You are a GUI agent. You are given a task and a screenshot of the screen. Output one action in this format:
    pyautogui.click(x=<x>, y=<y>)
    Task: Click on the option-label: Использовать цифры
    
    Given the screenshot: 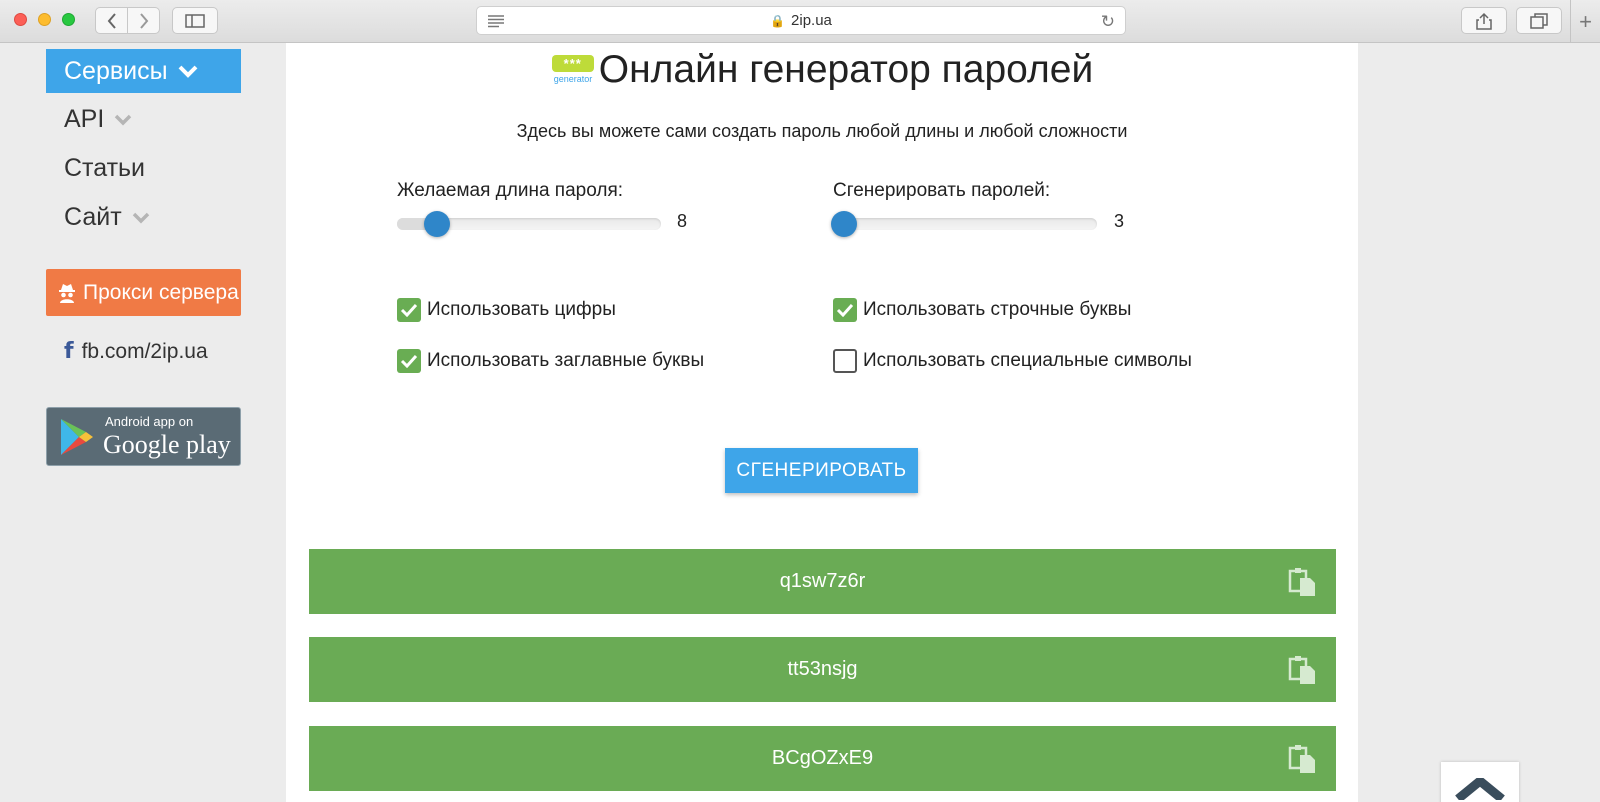 What is the action you would take?
    pyautogui.click(x=521, y=309)
    